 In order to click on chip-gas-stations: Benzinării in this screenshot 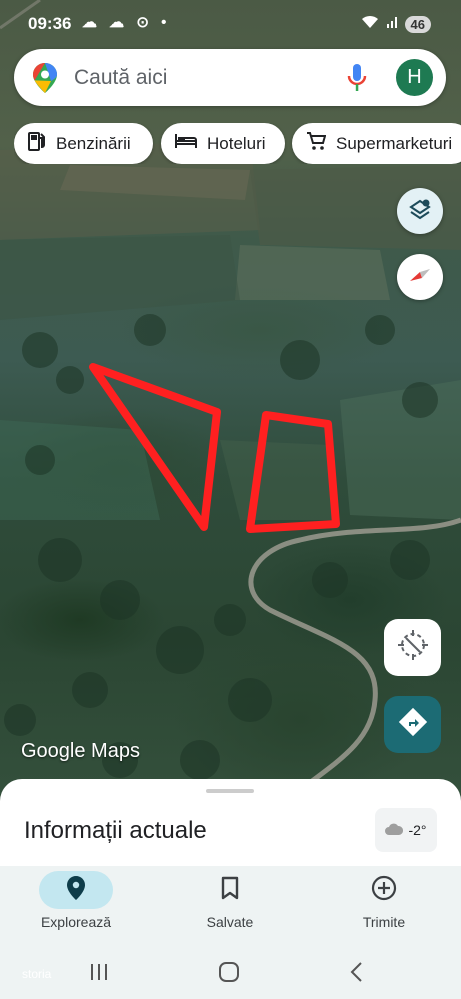, I will do `click(83, 143)`.